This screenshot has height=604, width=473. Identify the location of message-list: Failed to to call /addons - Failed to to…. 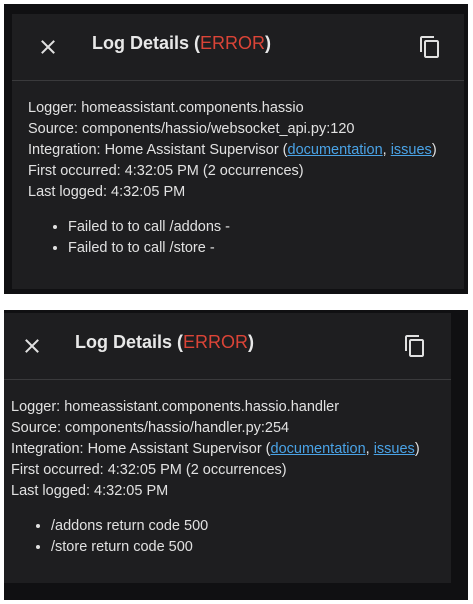
(242, 238).